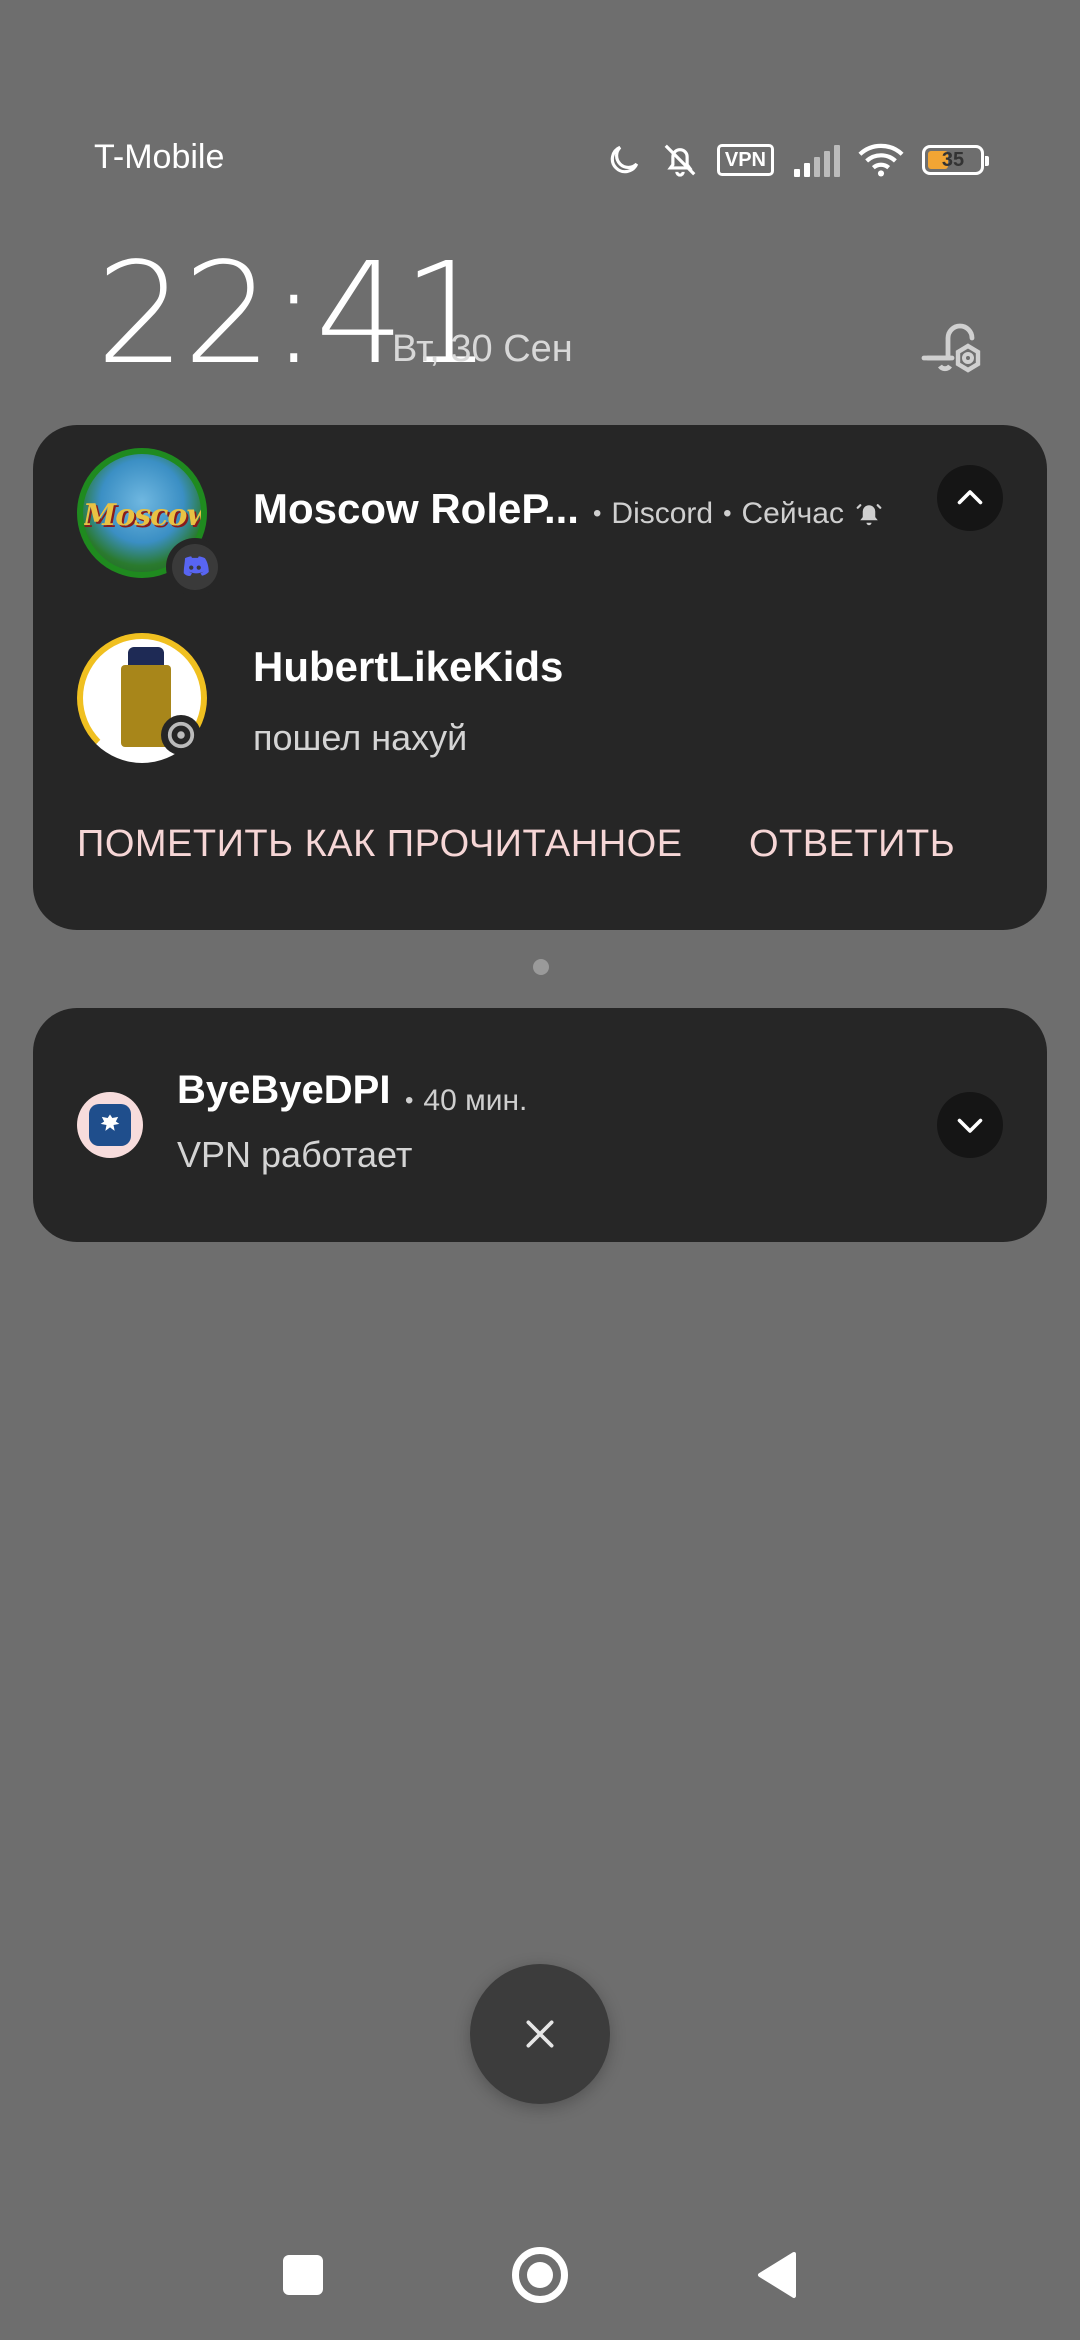 The height and width of the screenshot is (2340, 1080). I want to click on signal-icon, so click(817, 161).